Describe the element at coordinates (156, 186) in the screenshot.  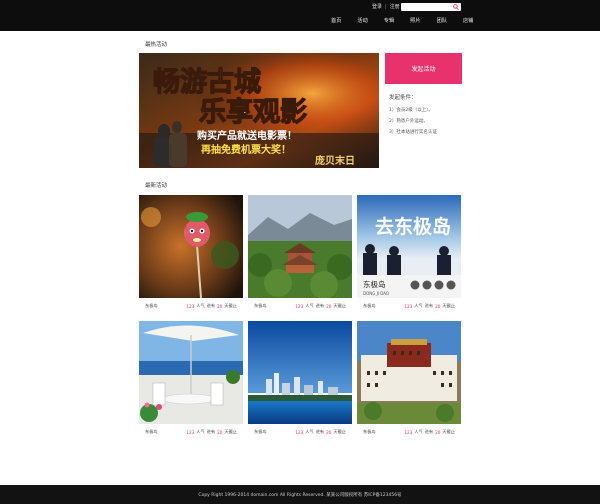
I see `latest-section-title: 最新活动` at that location.